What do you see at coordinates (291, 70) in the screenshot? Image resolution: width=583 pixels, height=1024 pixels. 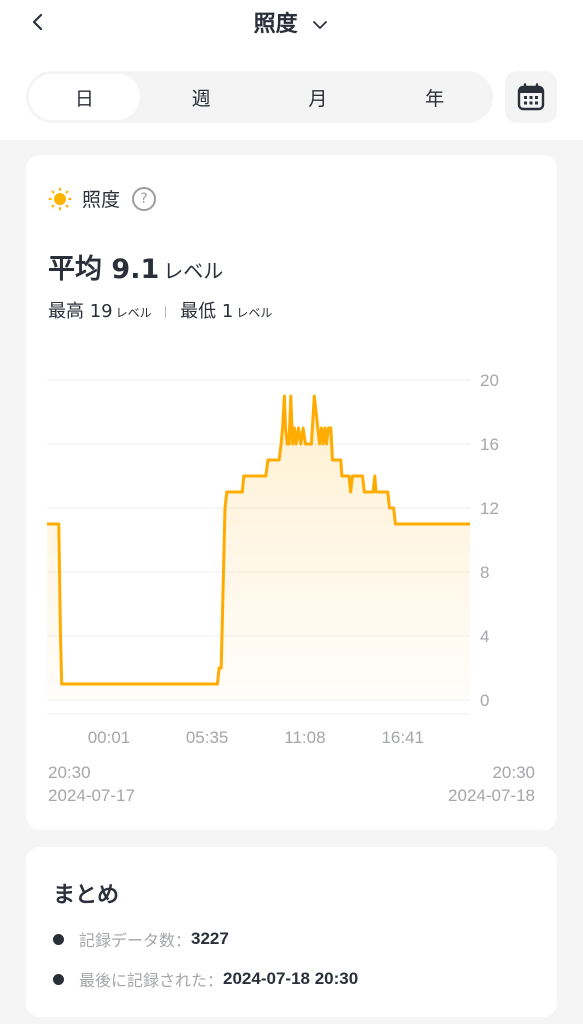 I see `top-bar: 照度 日 週 月 年` at bounding box center [291, 70].